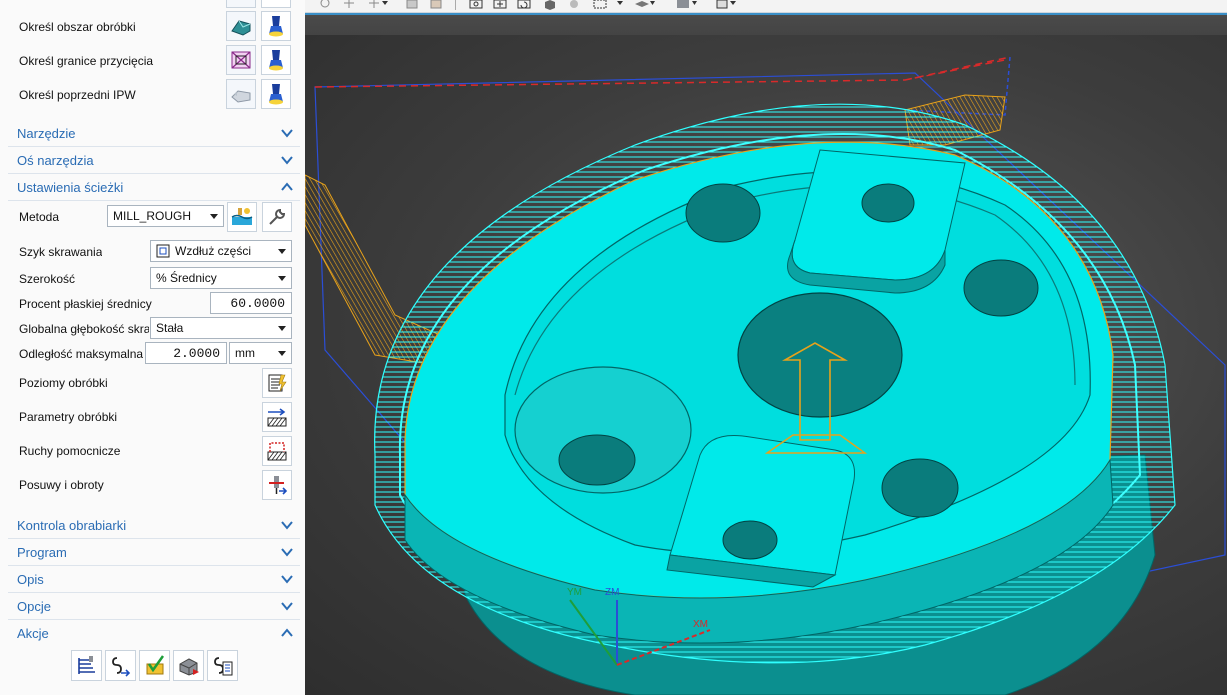 The image size is (1227, 695). I want to click on generate-icon, so click(86, 664).